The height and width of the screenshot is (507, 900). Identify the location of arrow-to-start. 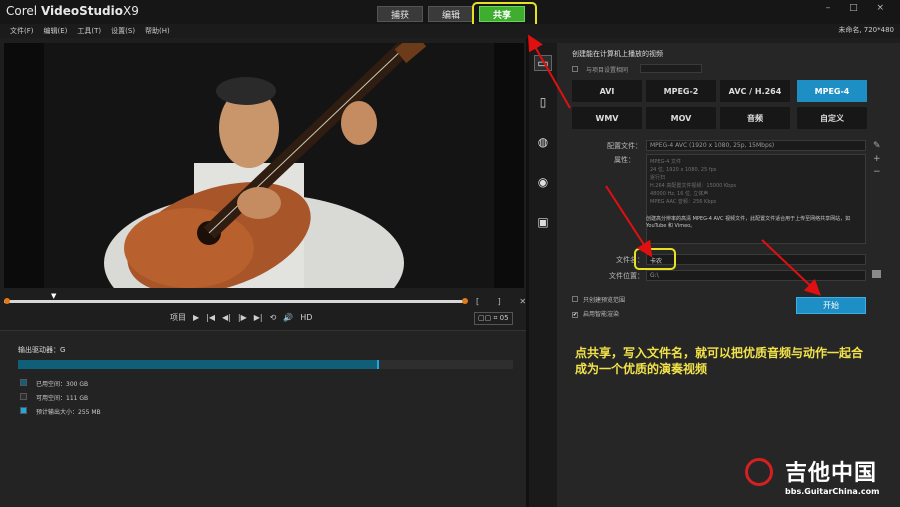
(791, 267).